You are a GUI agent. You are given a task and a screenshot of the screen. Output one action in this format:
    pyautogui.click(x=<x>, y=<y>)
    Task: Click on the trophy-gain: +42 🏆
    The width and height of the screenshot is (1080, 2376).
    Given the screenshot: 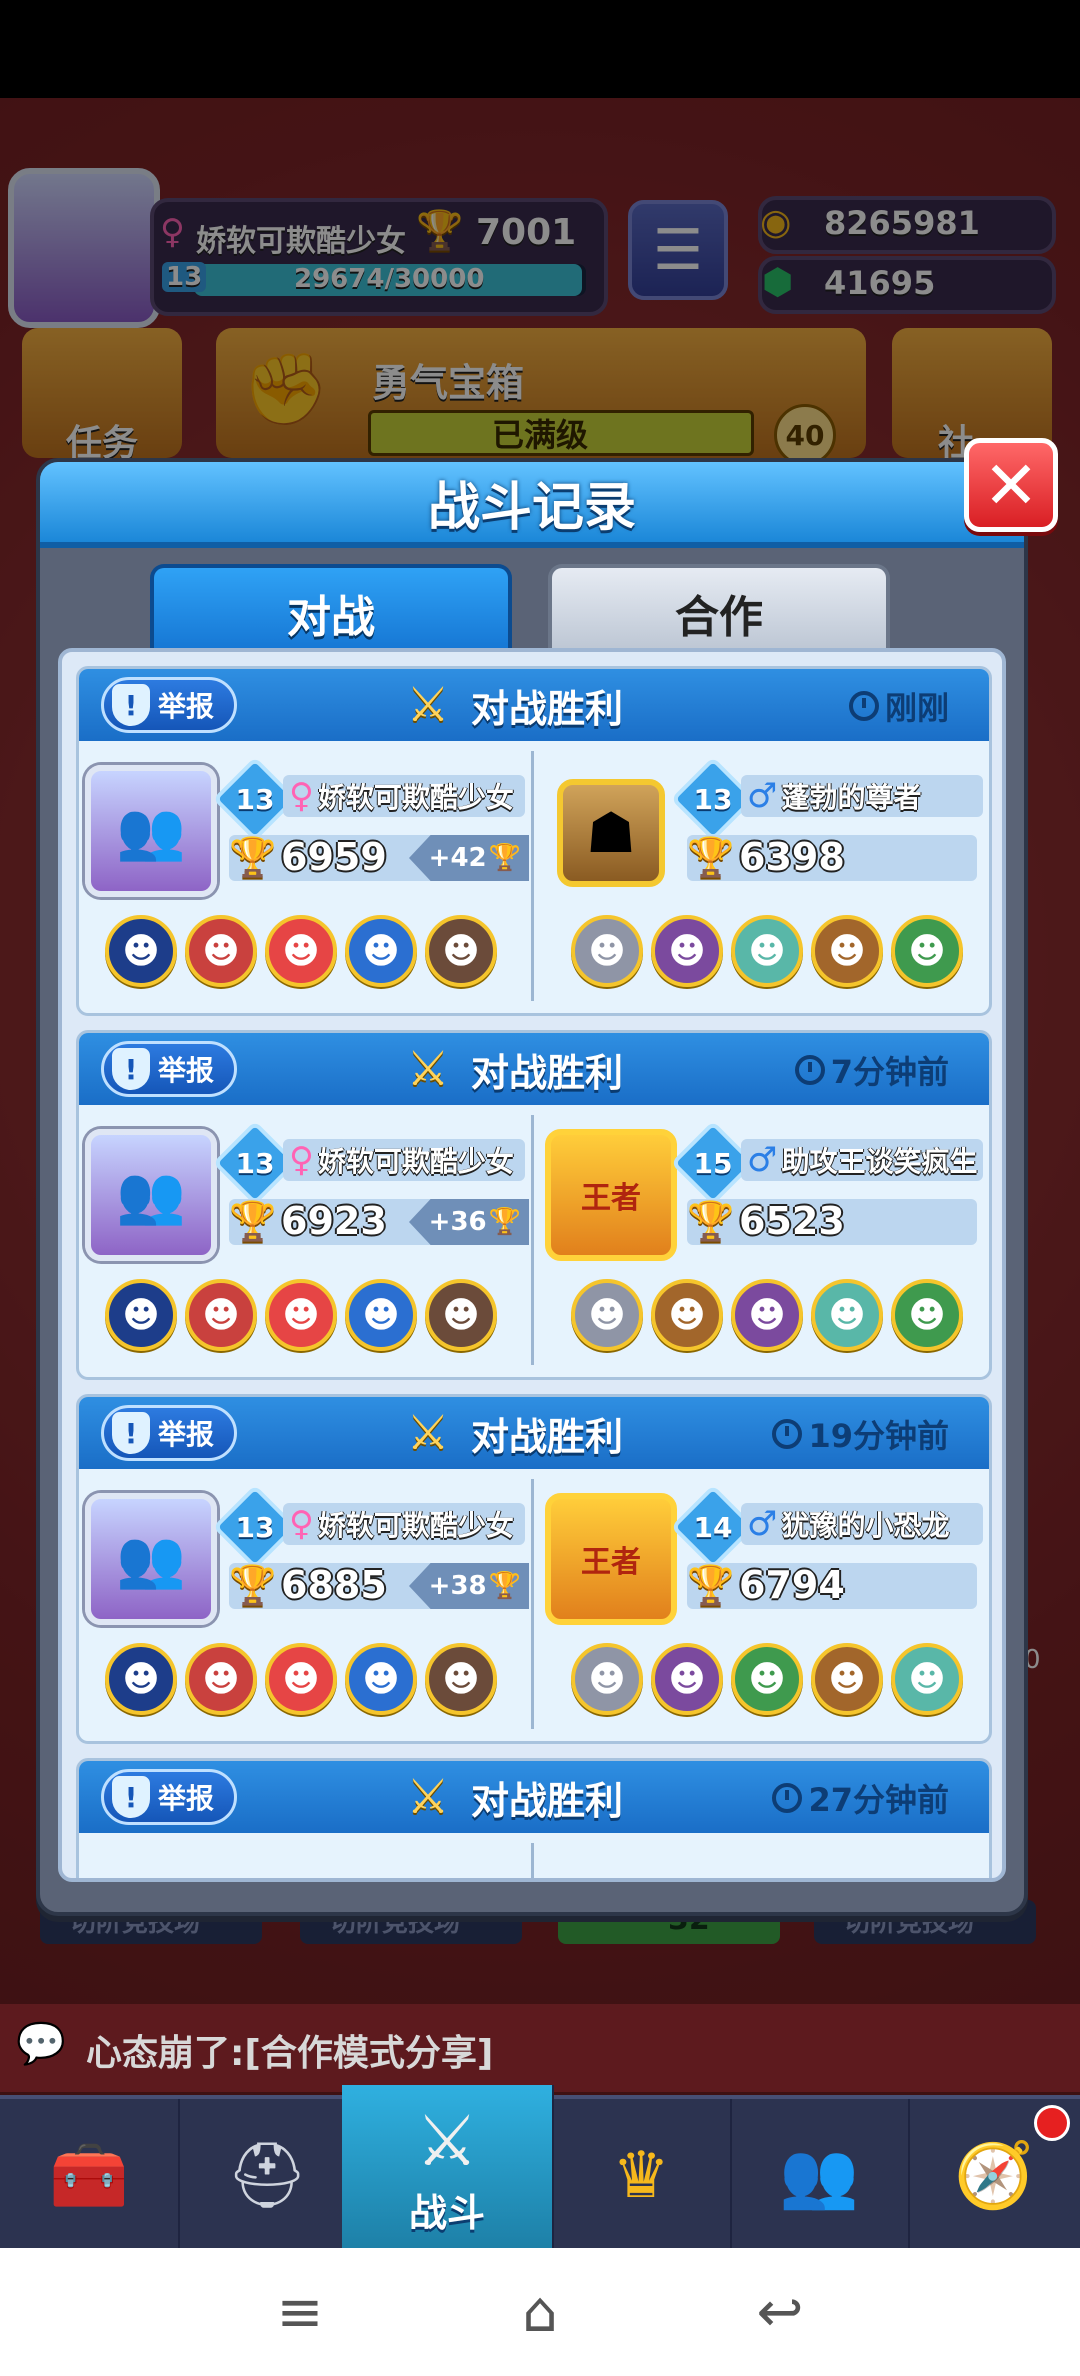 What is the action you would take?
    pyautogui.click(x=469, y=858)
    